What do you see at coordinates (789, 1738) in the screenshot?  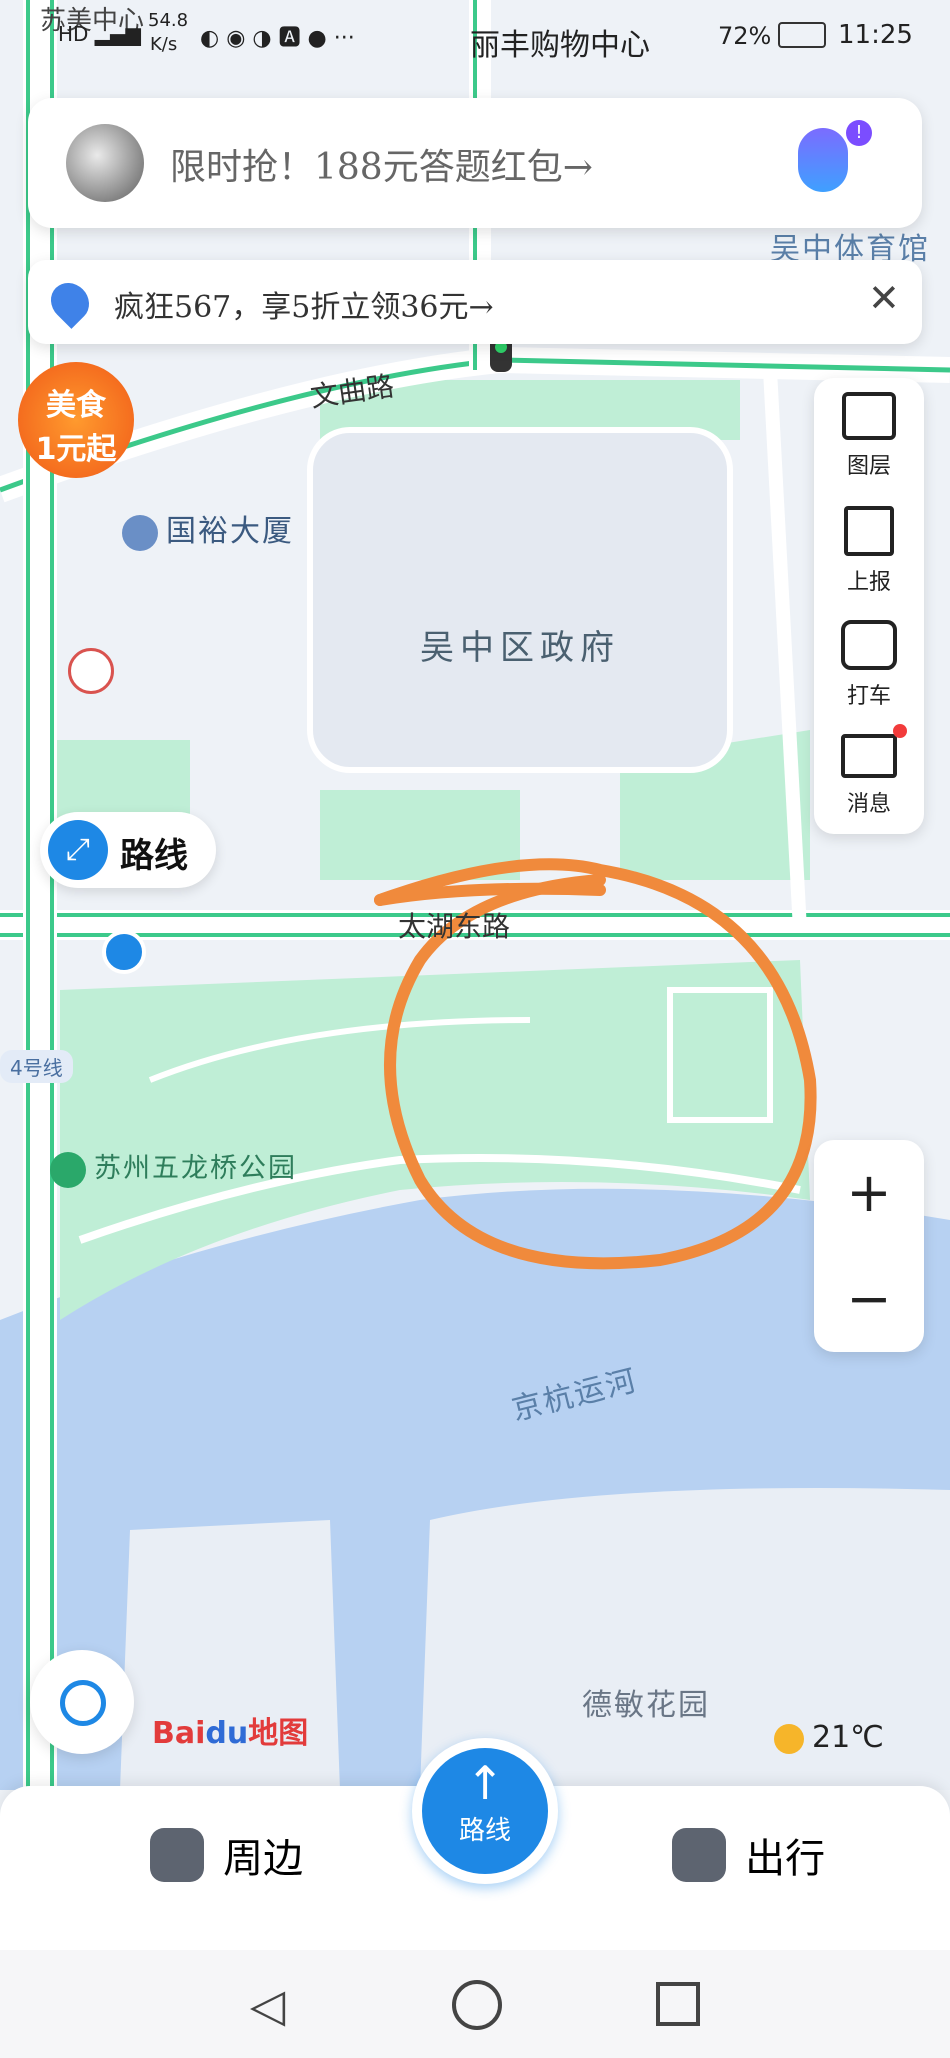 I see `weather-sun-icon` at bounding box center [789, 1738].